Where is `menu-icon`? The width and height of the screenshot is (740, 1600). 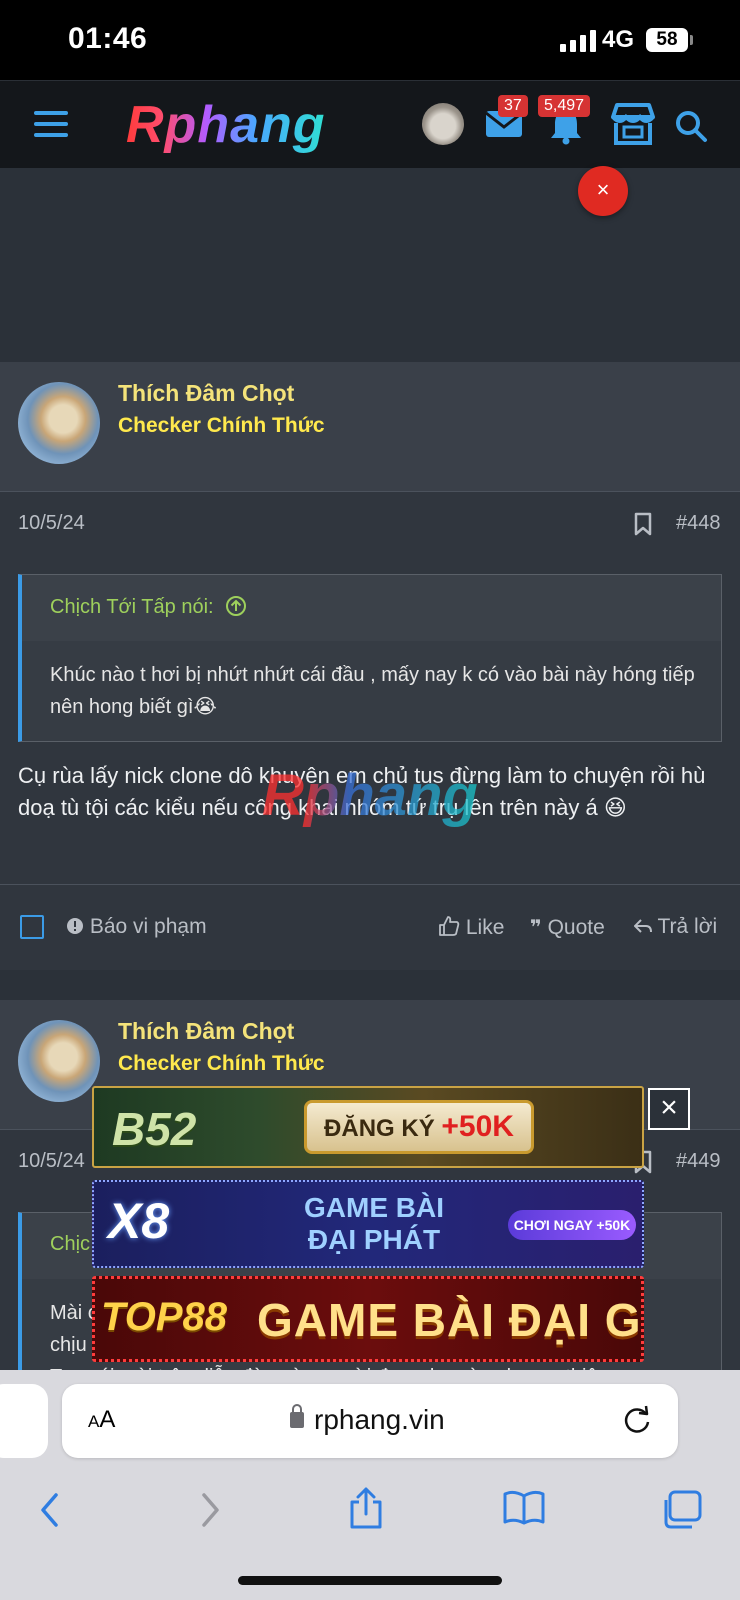
menu-icon is located at coordinates (51, 124).